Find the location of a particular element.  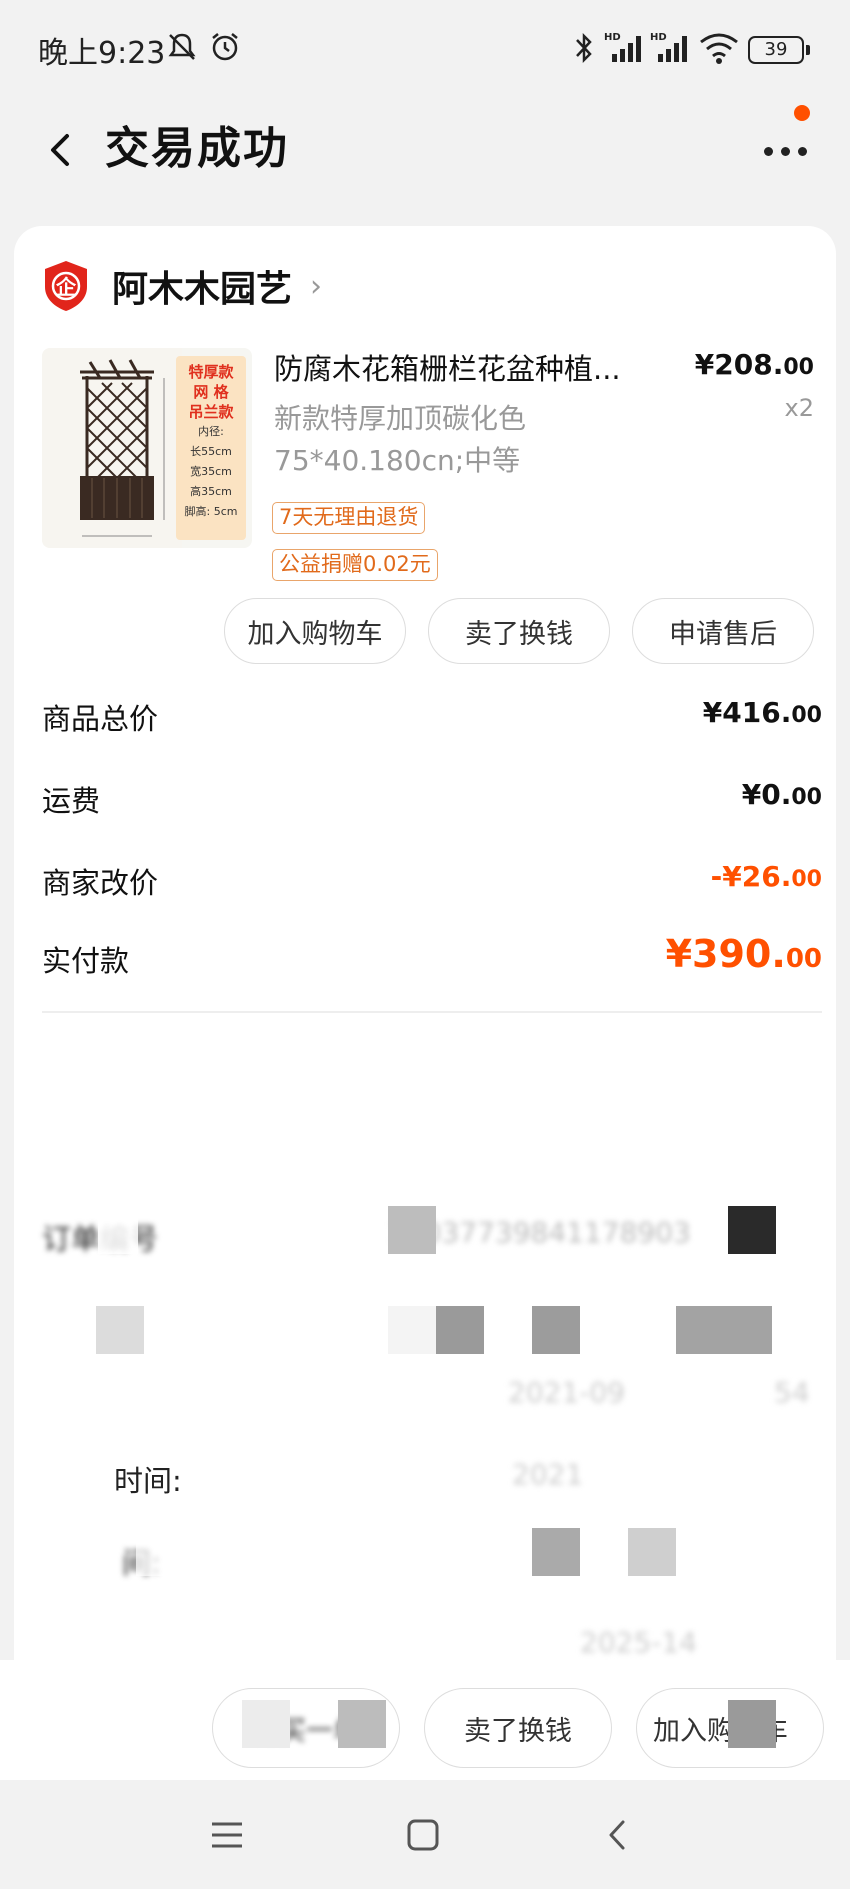

bluetooth-icon is located at coordinates (584, 48).